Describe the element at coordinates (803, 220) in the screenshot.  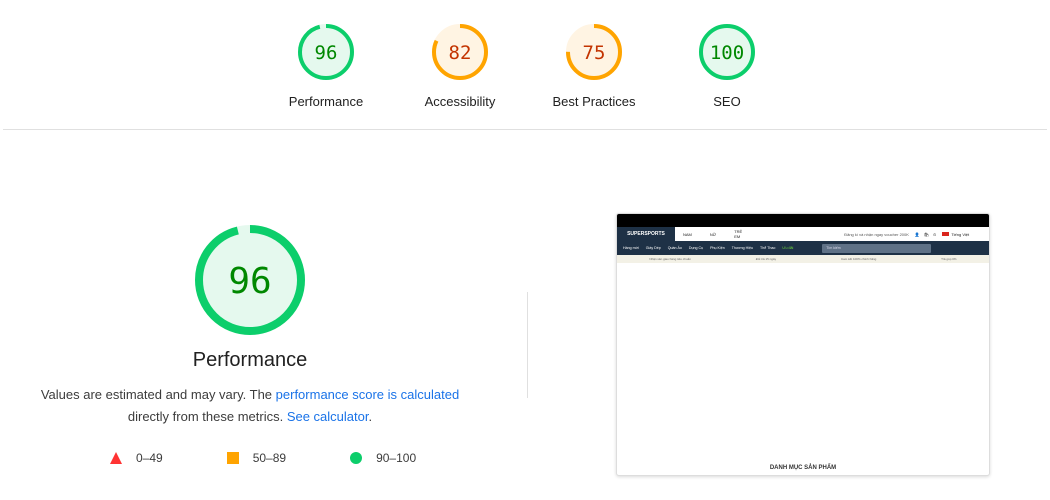
I see `screenshot-topbar` at that location.